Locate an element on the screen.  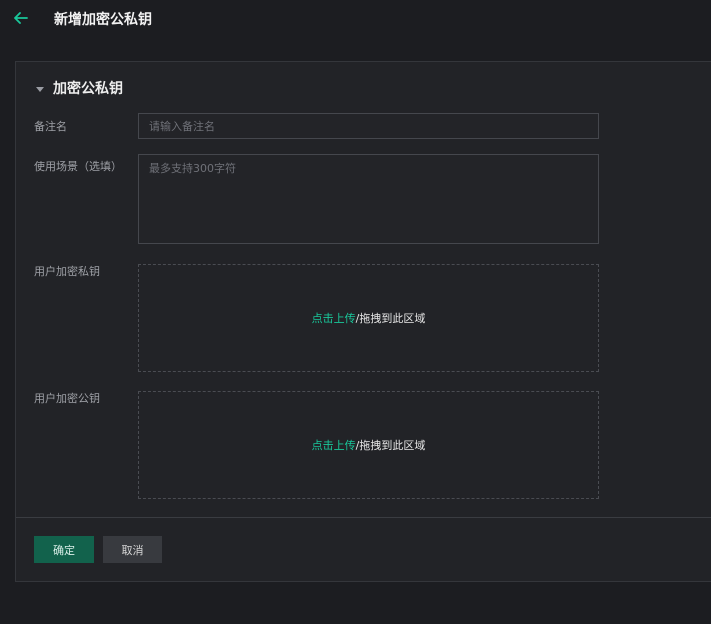
public-key-label: 用户加密公钥 is located at coordinates (67, 398).